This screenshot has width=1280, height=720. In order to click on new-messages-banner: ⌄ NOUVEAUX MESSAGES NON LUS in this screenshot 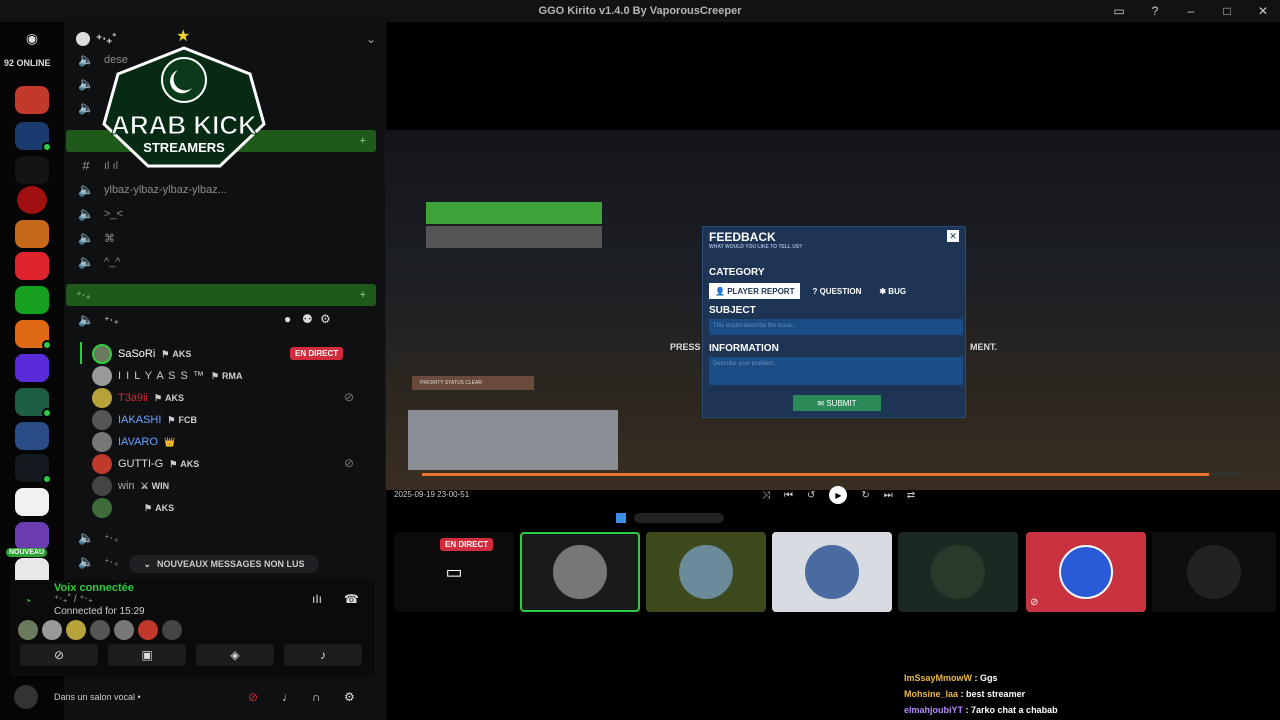, I will do `click(224, 564)`.